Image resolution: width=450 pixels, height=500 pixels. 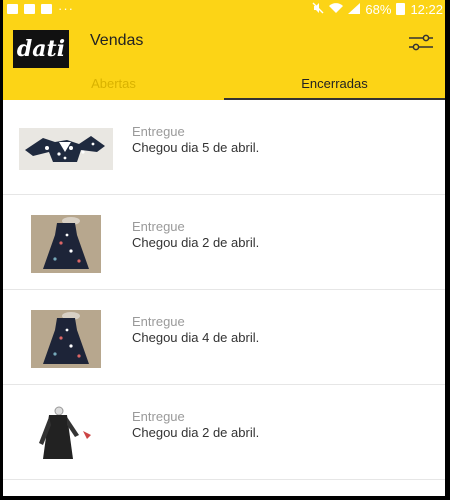 What do you see at coordinates (117, 40) in the screenshot?
I see `page-title: Vendas` at bounding box center [117, 40].